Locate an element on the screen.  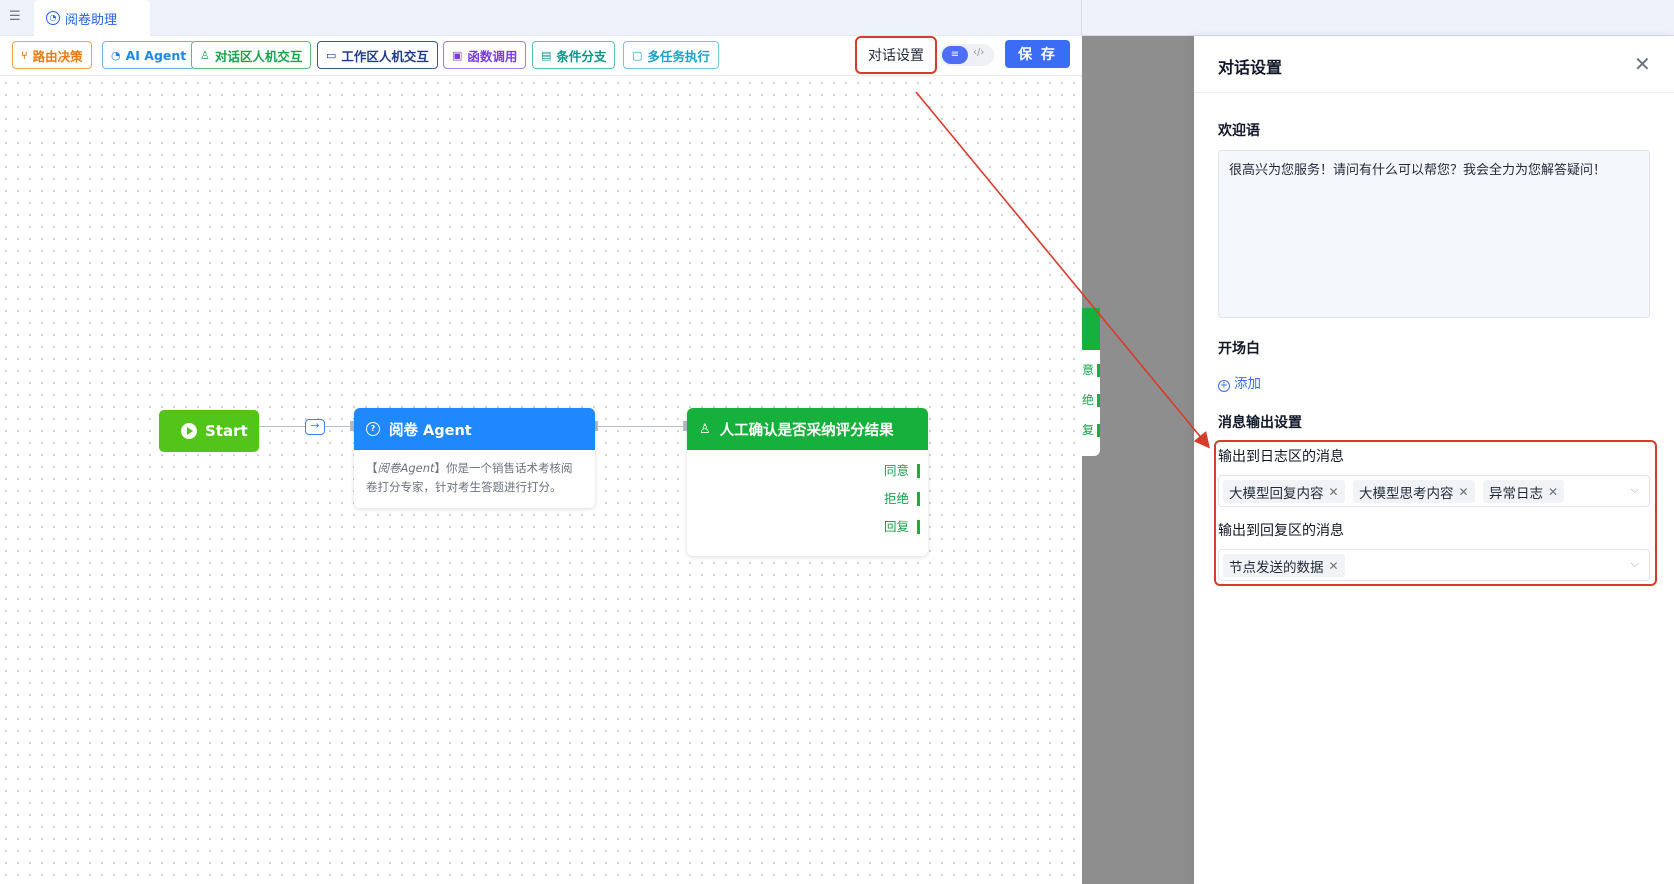
dialog-settings-button: 对话设置 is located at coordinates (896, 55).